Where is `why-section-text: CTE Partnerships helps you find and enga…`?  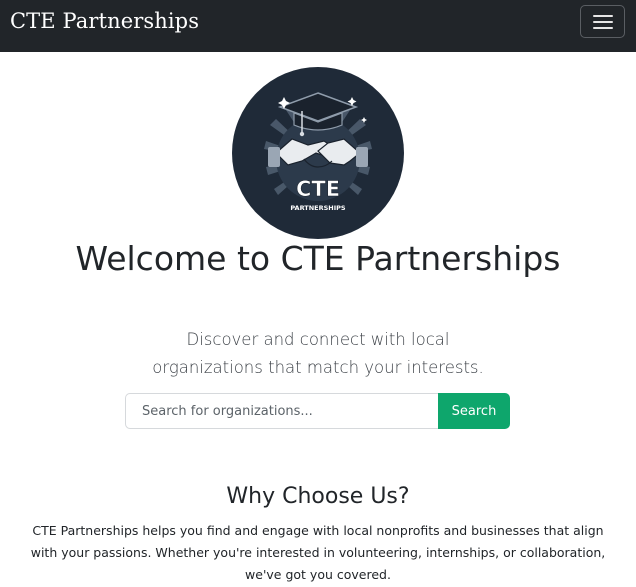 why-section-text: CTE Partnerships helps you find and enga… is located at coordinates (318, 552).